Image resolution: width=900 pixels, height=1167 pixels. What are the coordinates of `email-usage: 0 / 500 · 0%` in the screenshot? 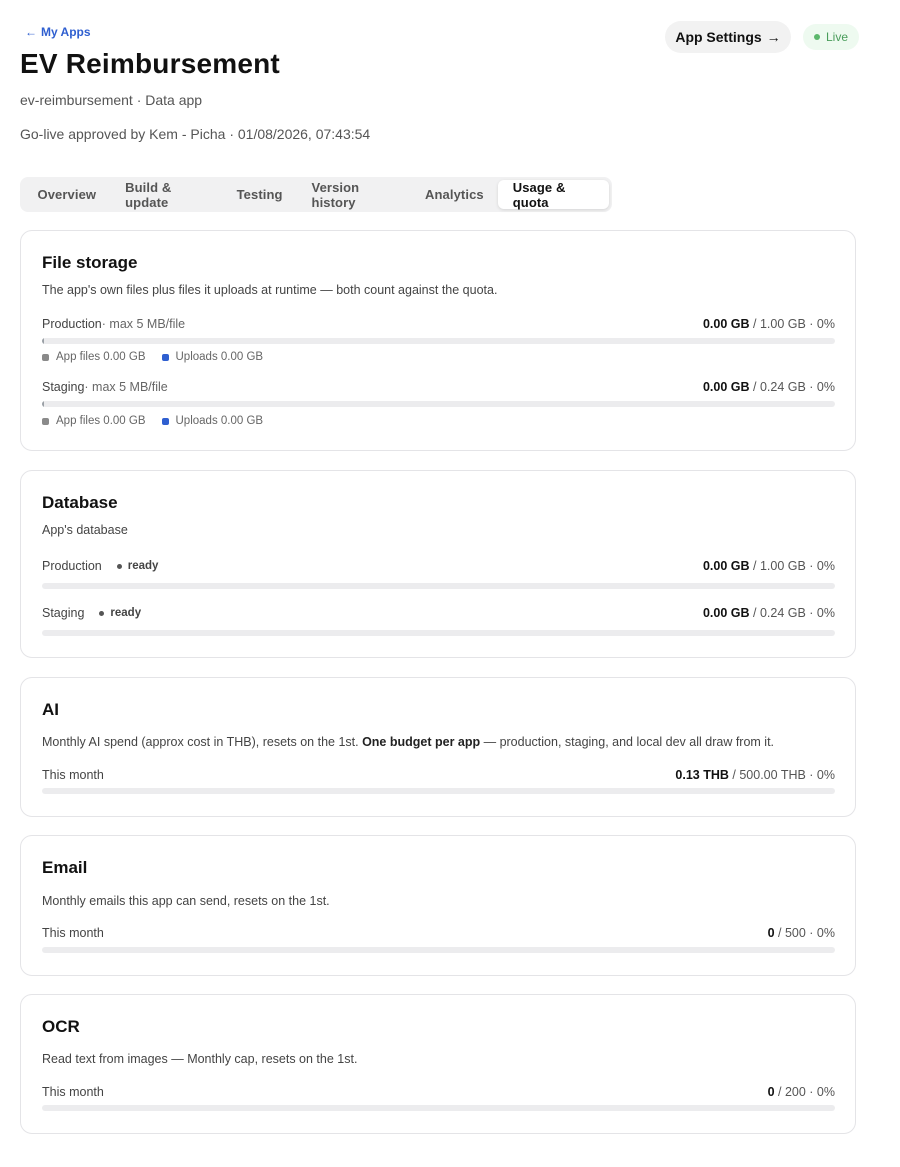 It's located at (801, 933).